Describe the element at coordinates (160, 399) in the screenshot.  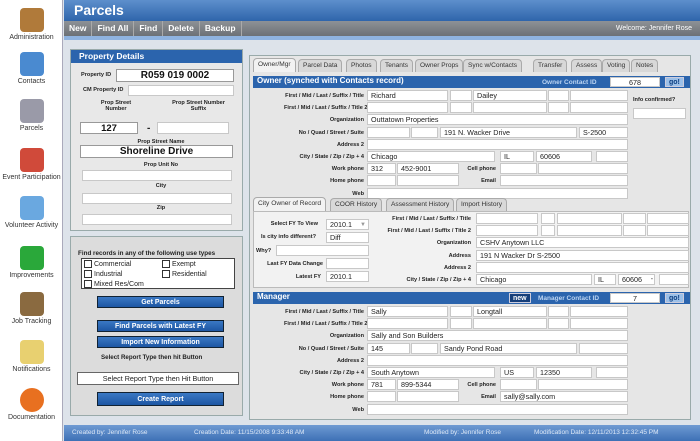
I see `create-report-button: Create Report` at that location.